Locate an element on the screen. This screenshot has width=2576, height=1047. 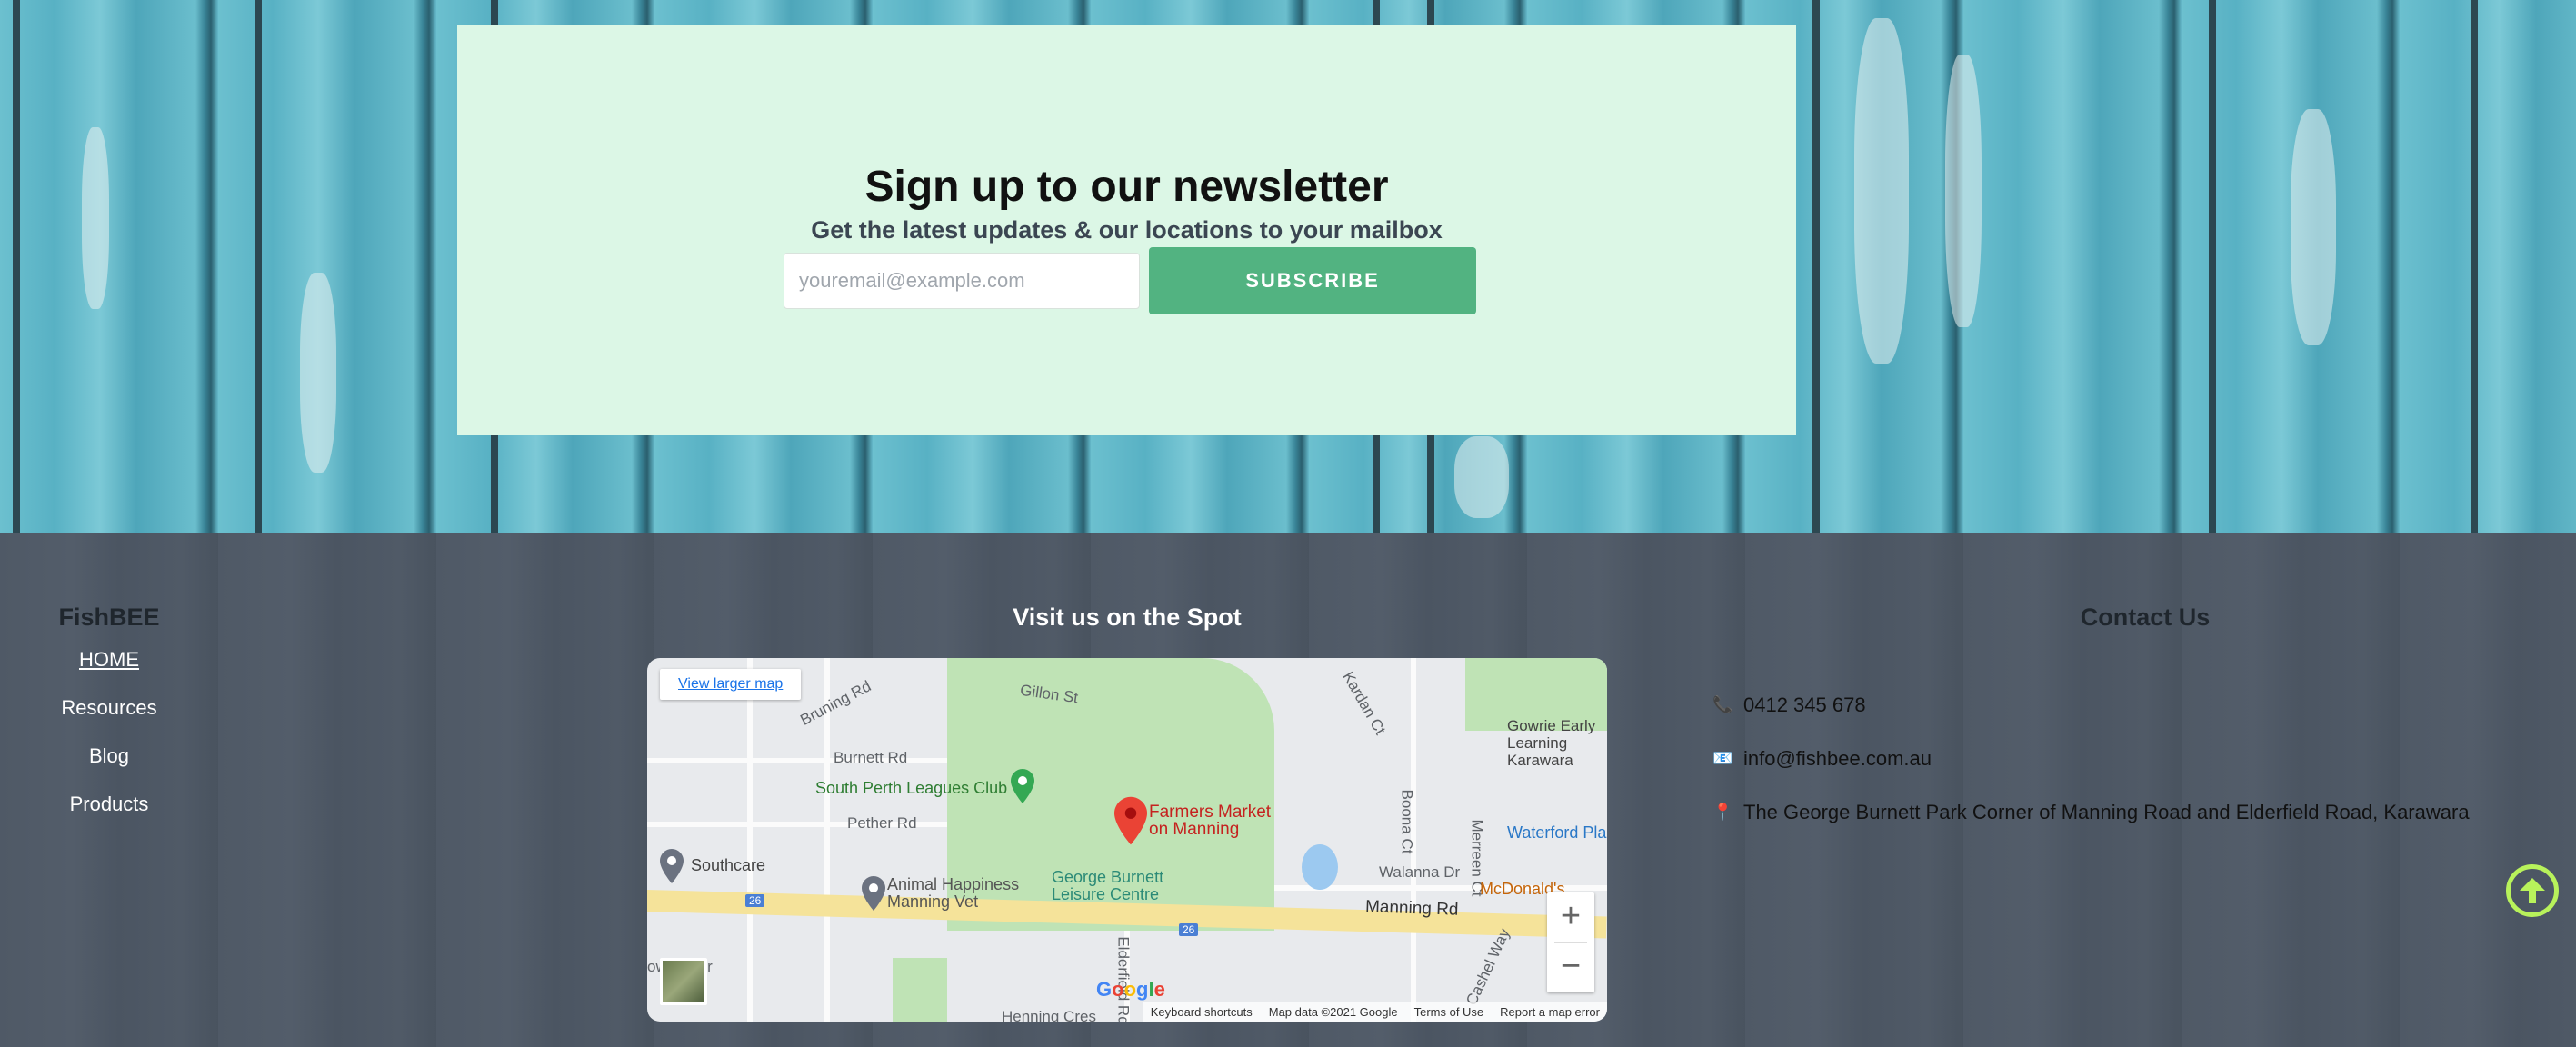
map-label: Bruning Rd is located at coordinates (835, 703).